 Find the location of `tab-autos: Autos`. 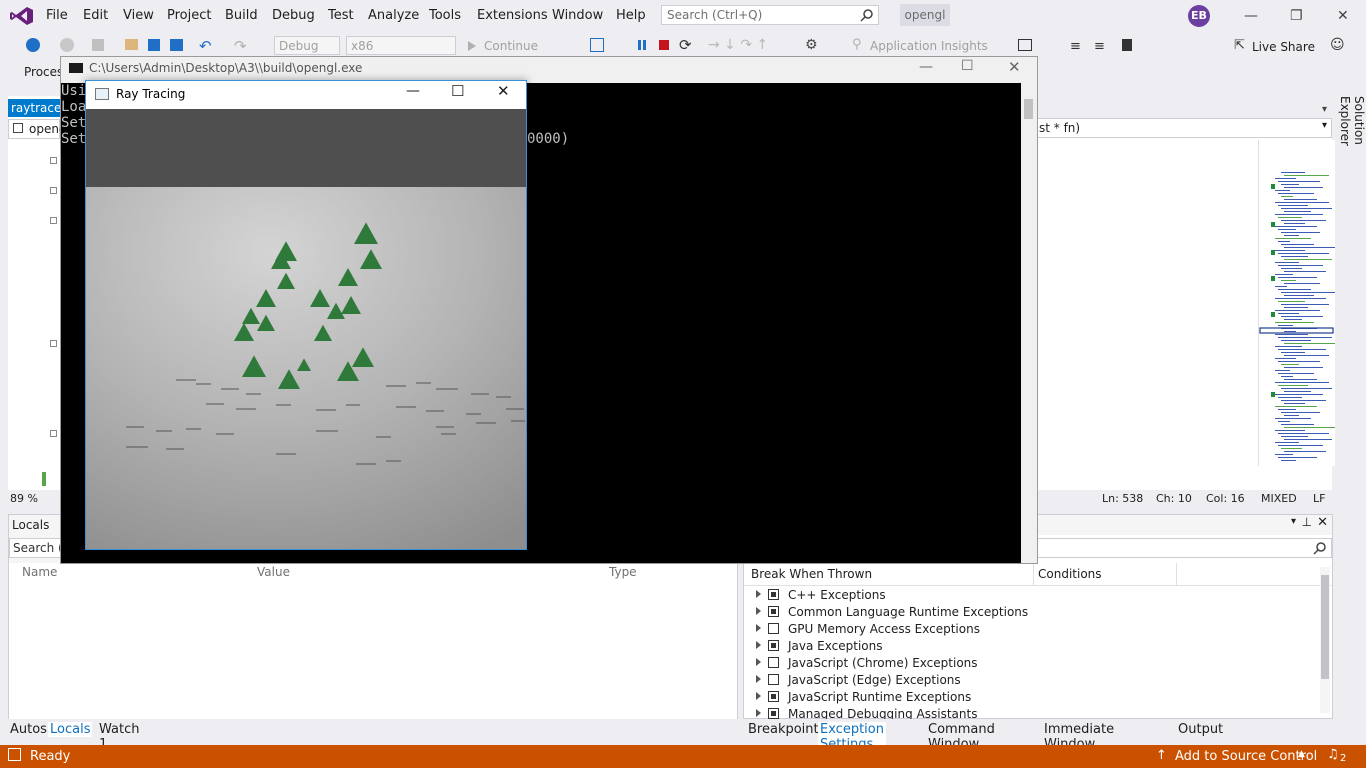

tab-autos: Autos is located at coordinates (28, 729).